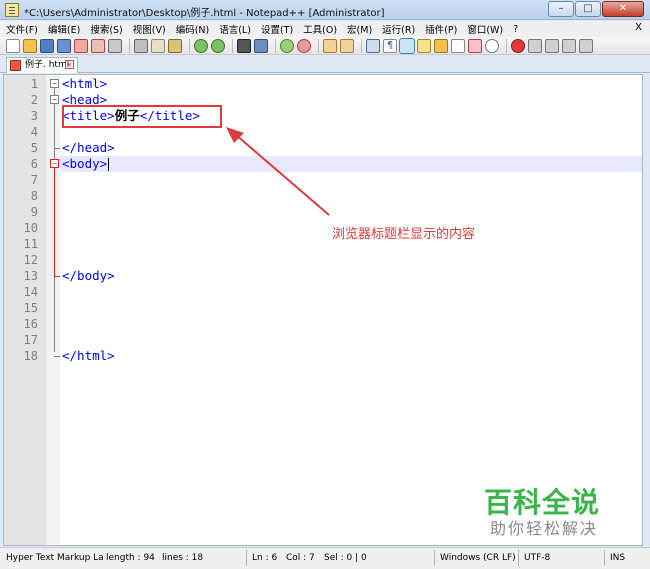  I want to click on menu-language: 语言(L), so click(235, 29).